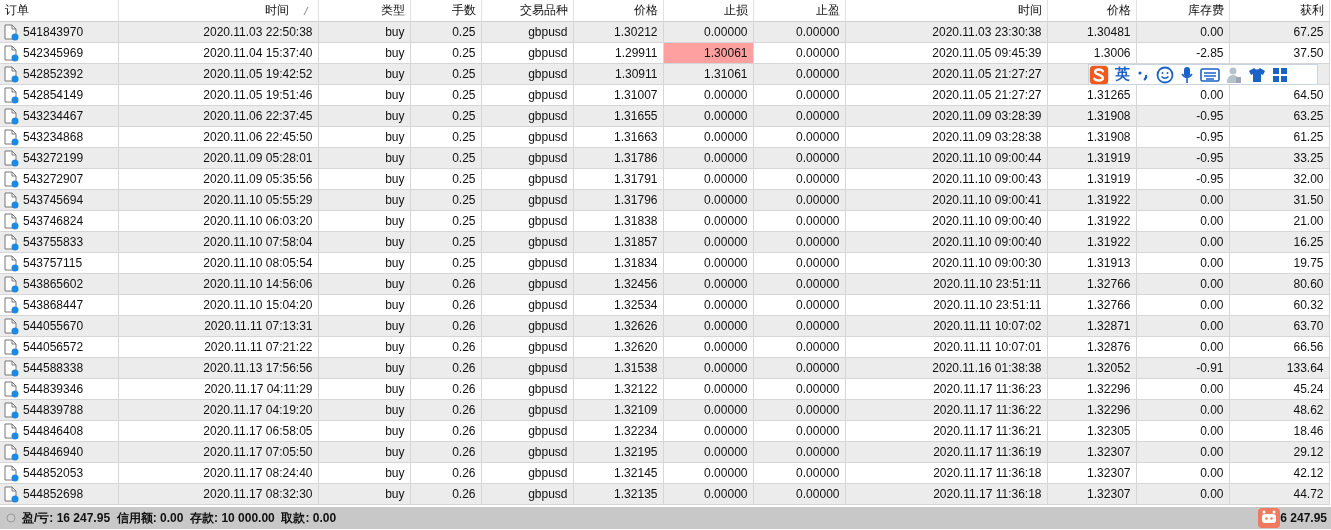  What do you see at coordinates (987, 53) in the screenshot?
I see `table-cell: 2020.11.05 09:45:39` at bounding box center [987, 53].